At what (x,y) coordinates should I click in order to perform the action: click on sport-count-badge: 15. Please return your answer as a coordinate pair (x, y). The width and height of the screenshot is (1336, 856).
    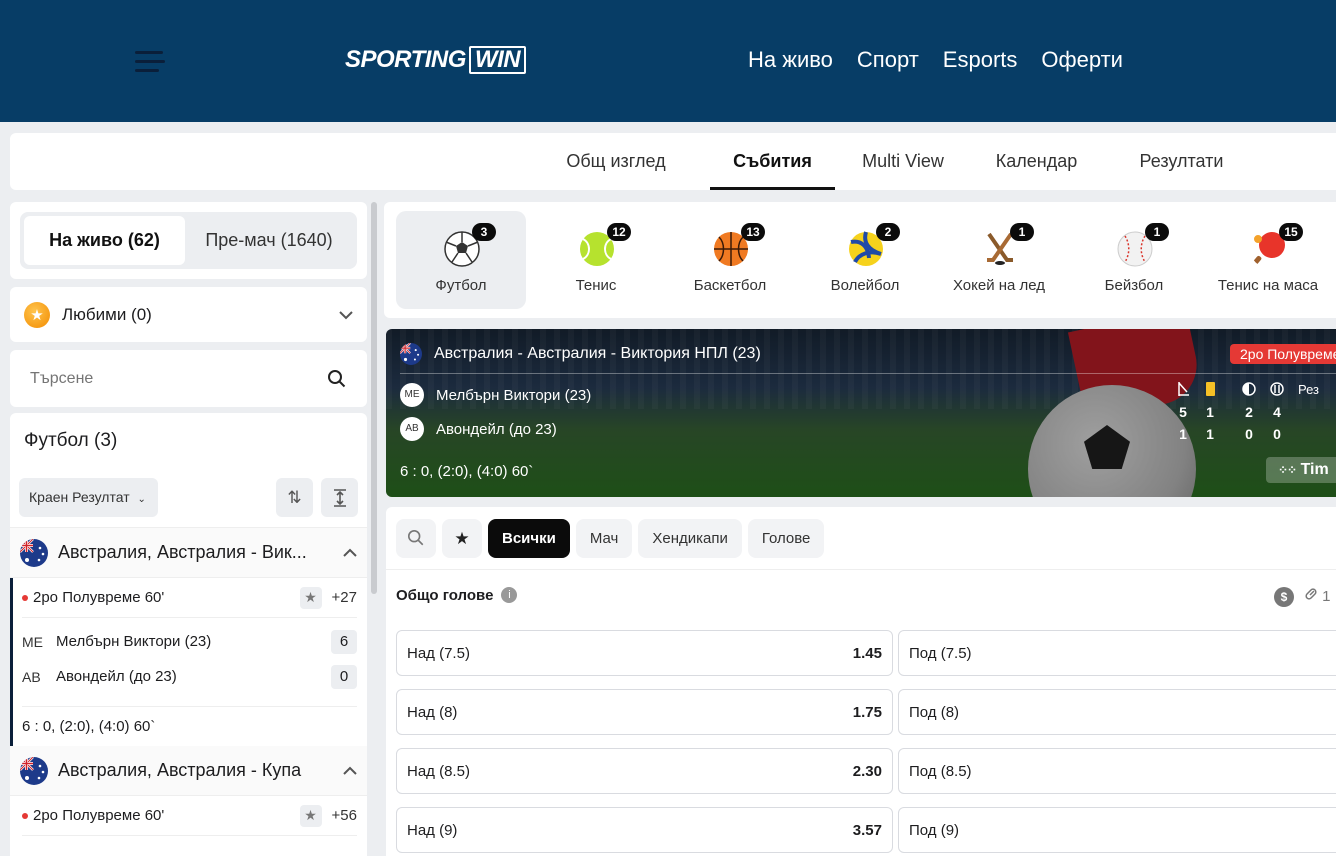
    Looking at the image, I should click on (1291, 232).